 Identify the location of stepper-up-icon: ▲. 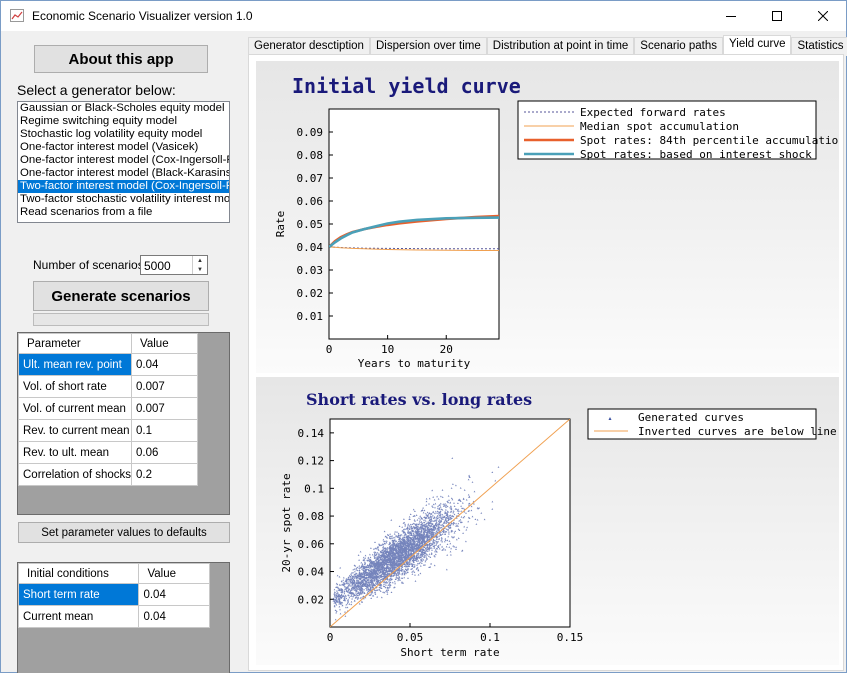
(200, 260).